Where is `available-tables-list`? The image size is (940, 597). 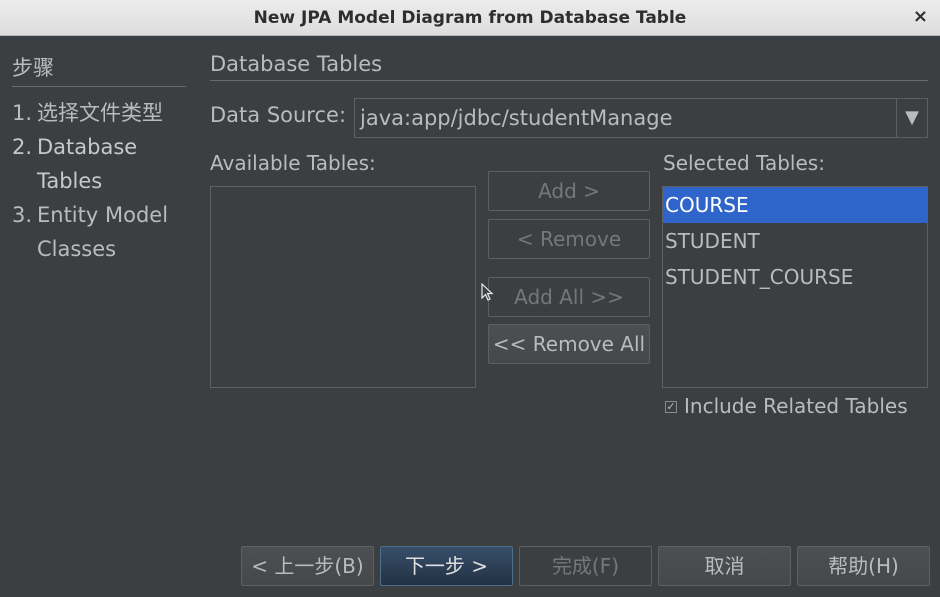
available-tables-list is located at coordinates (343, 287).